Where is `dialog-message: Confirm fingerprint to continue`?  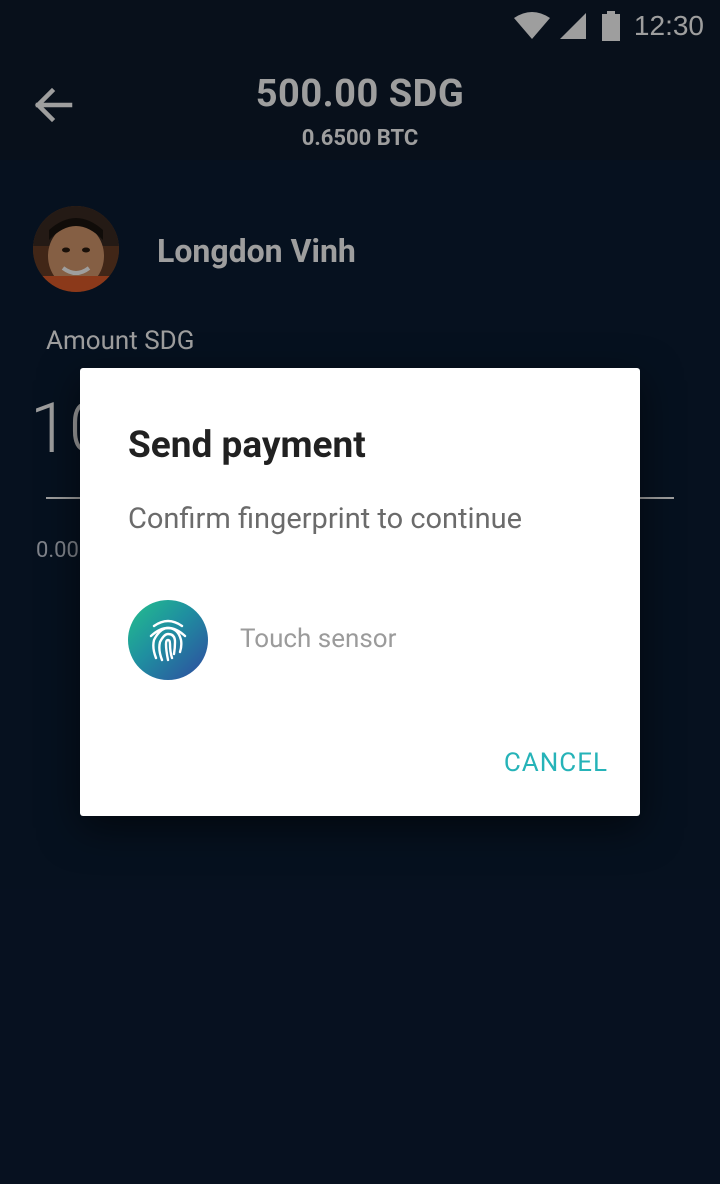
dialog-message: Confirm fingerprint to continue is located at coordinates (325, 519).